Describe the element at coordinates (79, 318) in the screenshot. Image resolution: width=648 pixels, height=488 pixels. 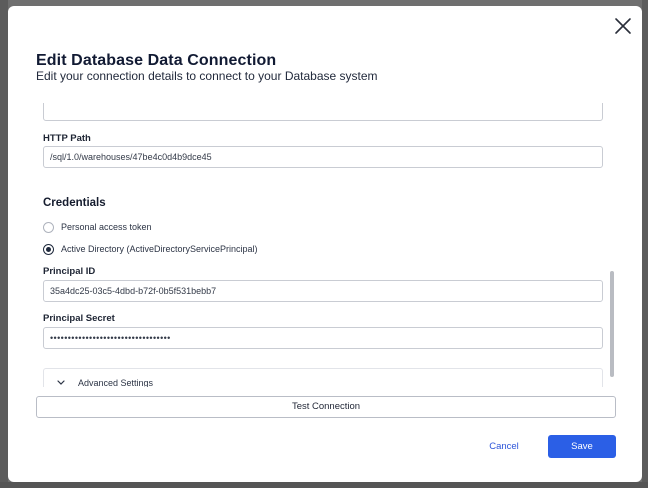
I see `principal-secret-label: Principal Secret` at that location.